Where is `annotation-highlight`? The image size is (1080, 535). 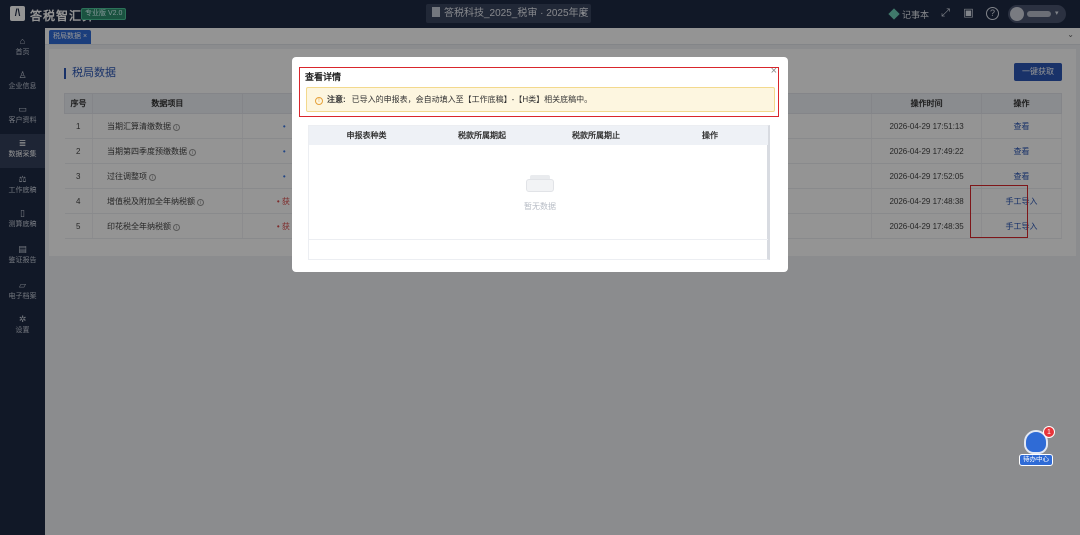 annotation-highlight is located at coordinates (539, 92).